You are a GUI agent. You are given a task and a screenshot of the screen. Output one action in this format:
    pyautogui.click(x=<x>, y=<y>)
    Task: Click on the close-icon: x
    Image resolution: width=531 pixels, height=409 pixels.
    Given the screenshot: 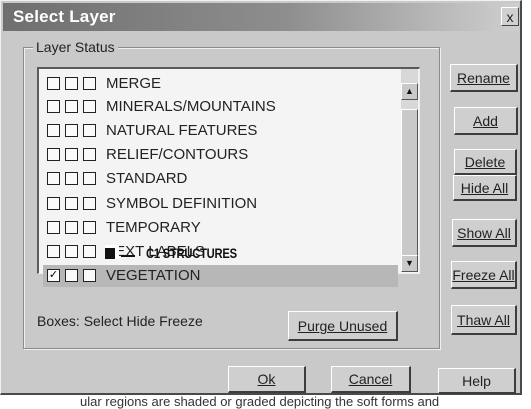 What is the action you would take?
    pyautogui.click(x=510, y=17)
    